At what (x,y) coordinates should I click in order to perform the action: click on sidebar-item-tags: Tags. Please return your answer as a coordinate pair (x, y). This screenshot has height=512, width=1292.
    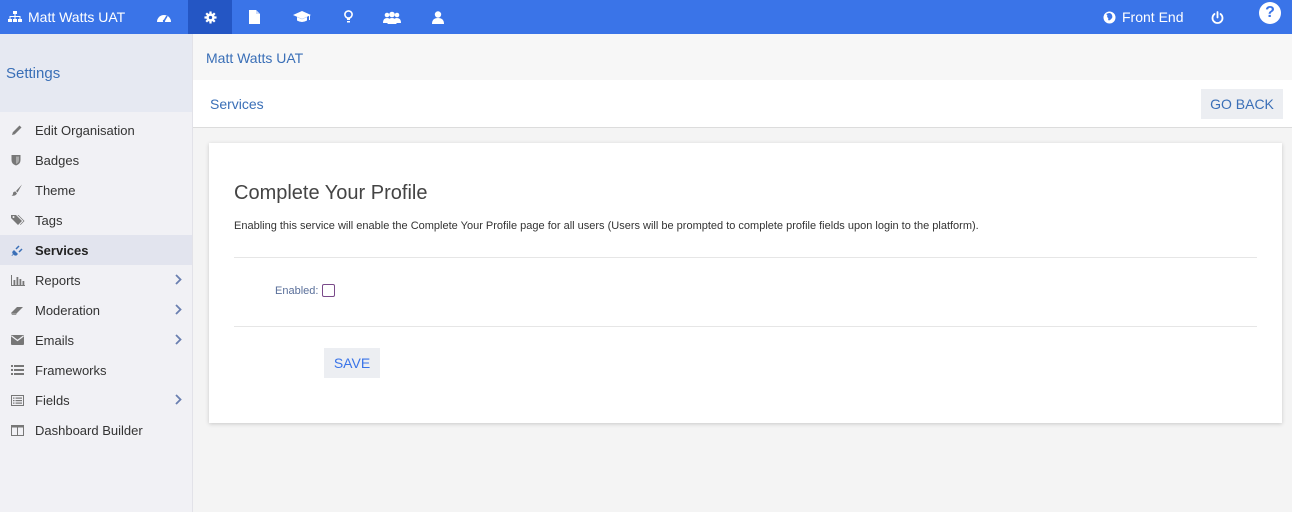
    Looking at the image, I should click on (96, 220).